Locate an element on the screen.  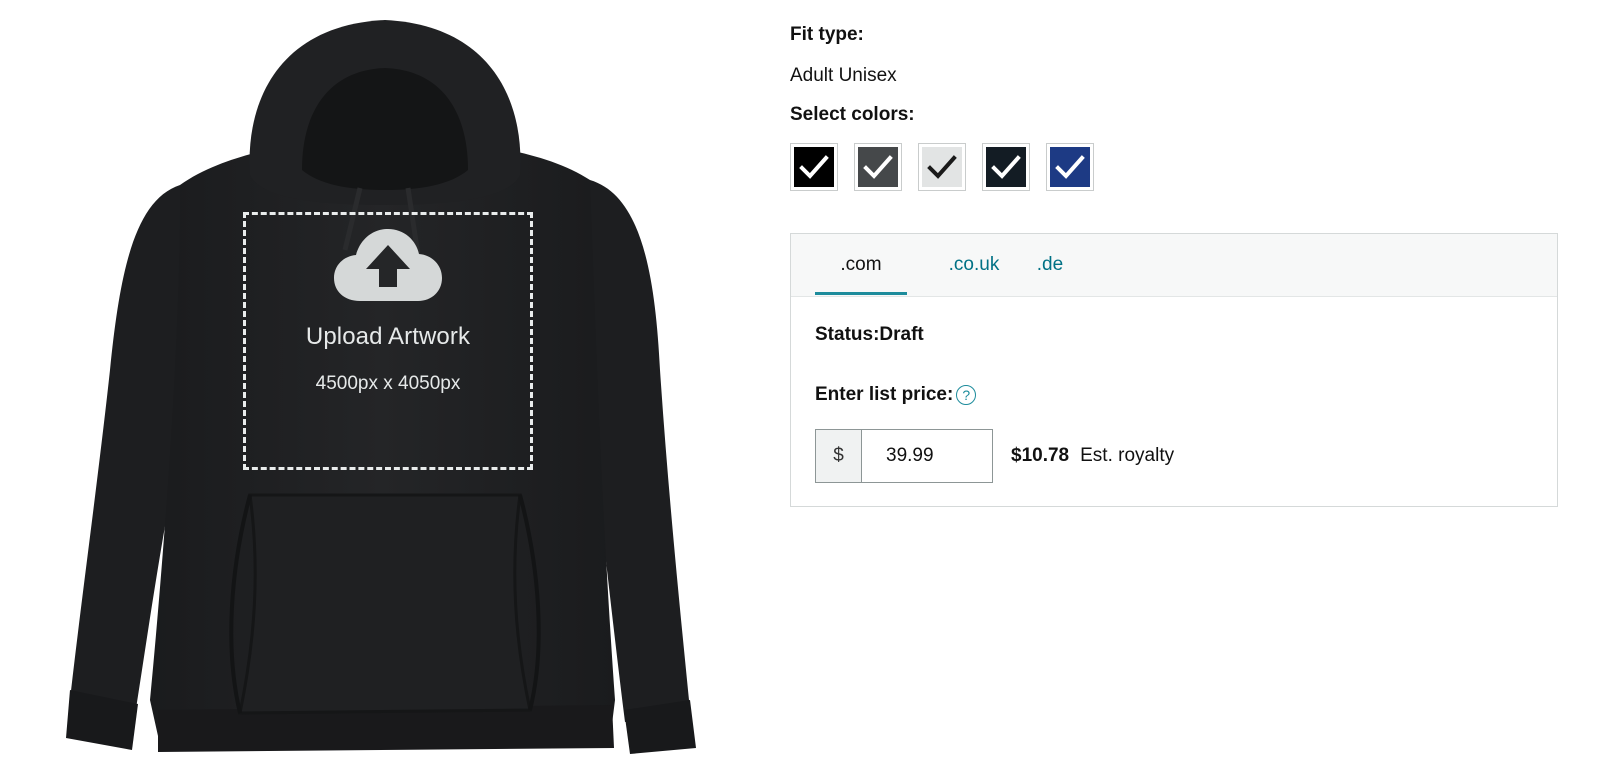
fit-type-value: Adult Unisex is located at coordinates (843, 75).